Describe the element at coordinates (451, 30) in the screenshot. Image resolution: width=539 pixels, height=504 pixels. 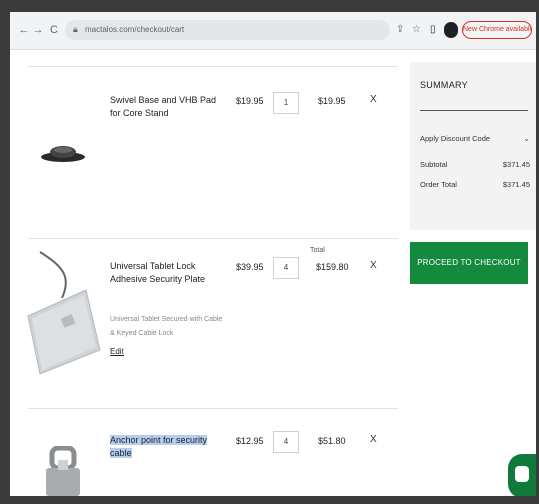
I see `profile-avatar` at that location.